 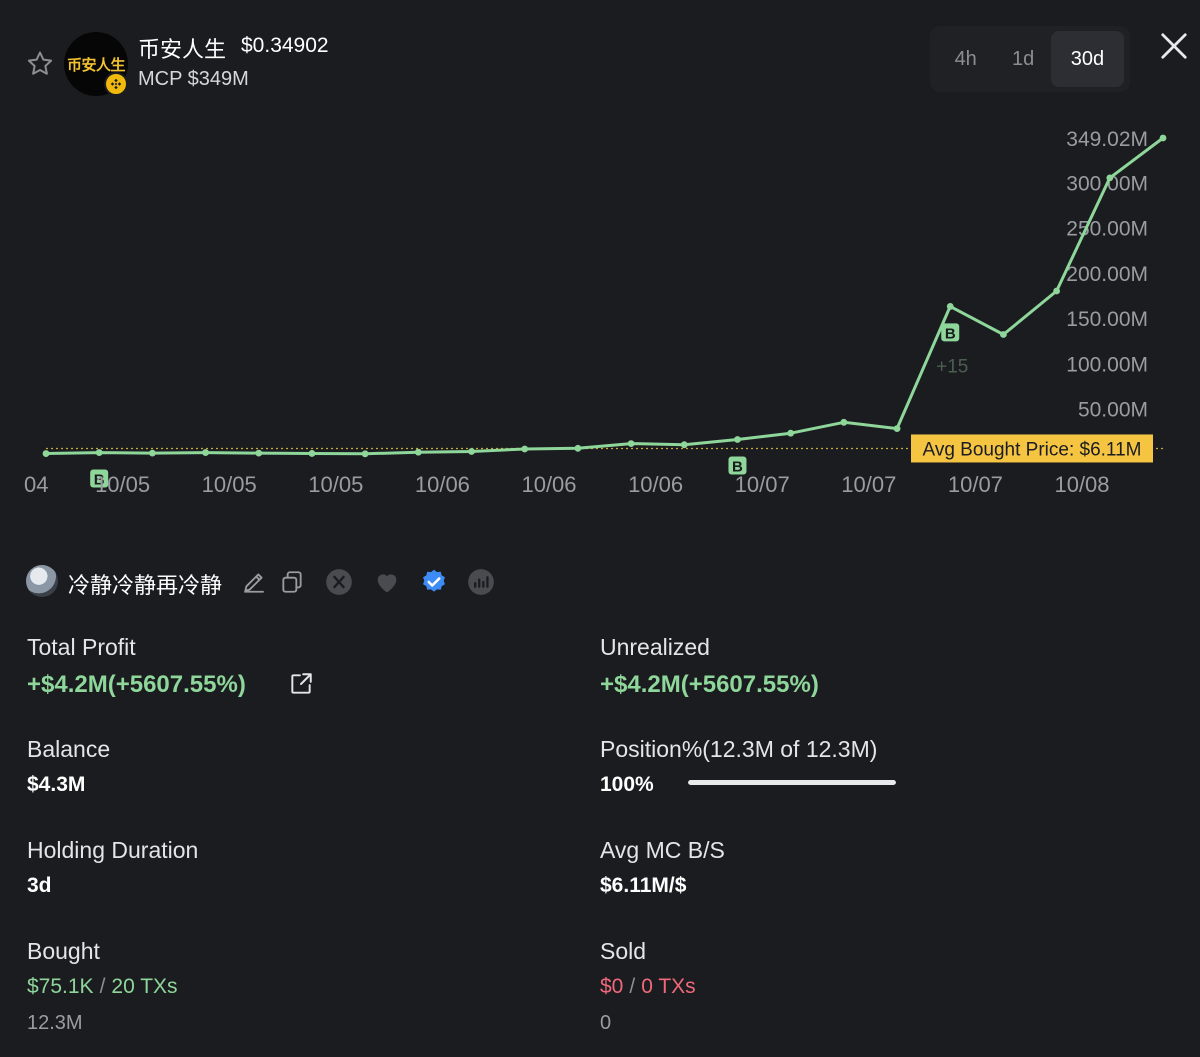 What do you see at coordinates (113, 850) in the screenshot?
I see `holding-duration-label: Holding Duration` at bounding box center [113, 850].